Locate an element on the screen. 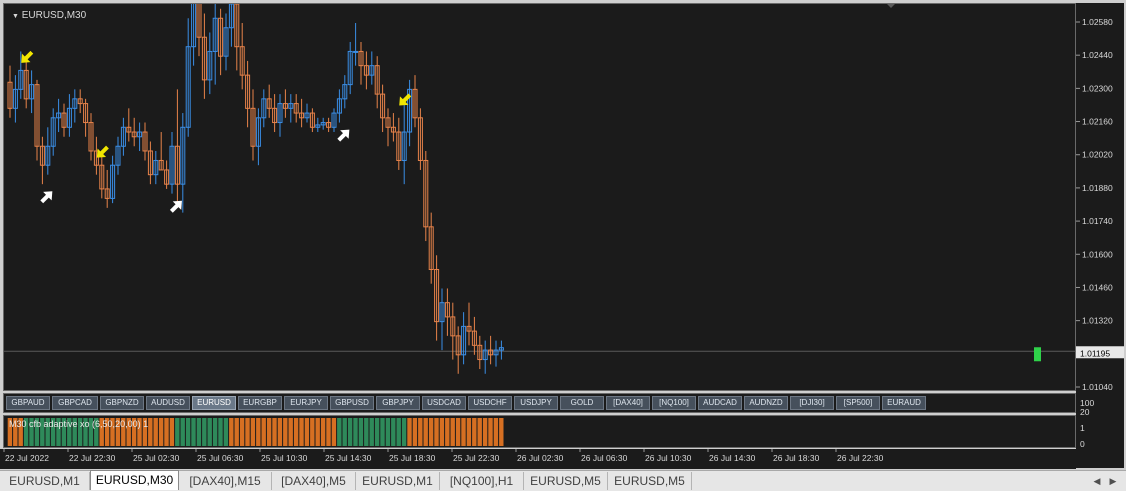 The height and width of the screenshot is (491, 1126). time-tick-label: 26 Jul 14:30 is located at coordinates (732, 458).